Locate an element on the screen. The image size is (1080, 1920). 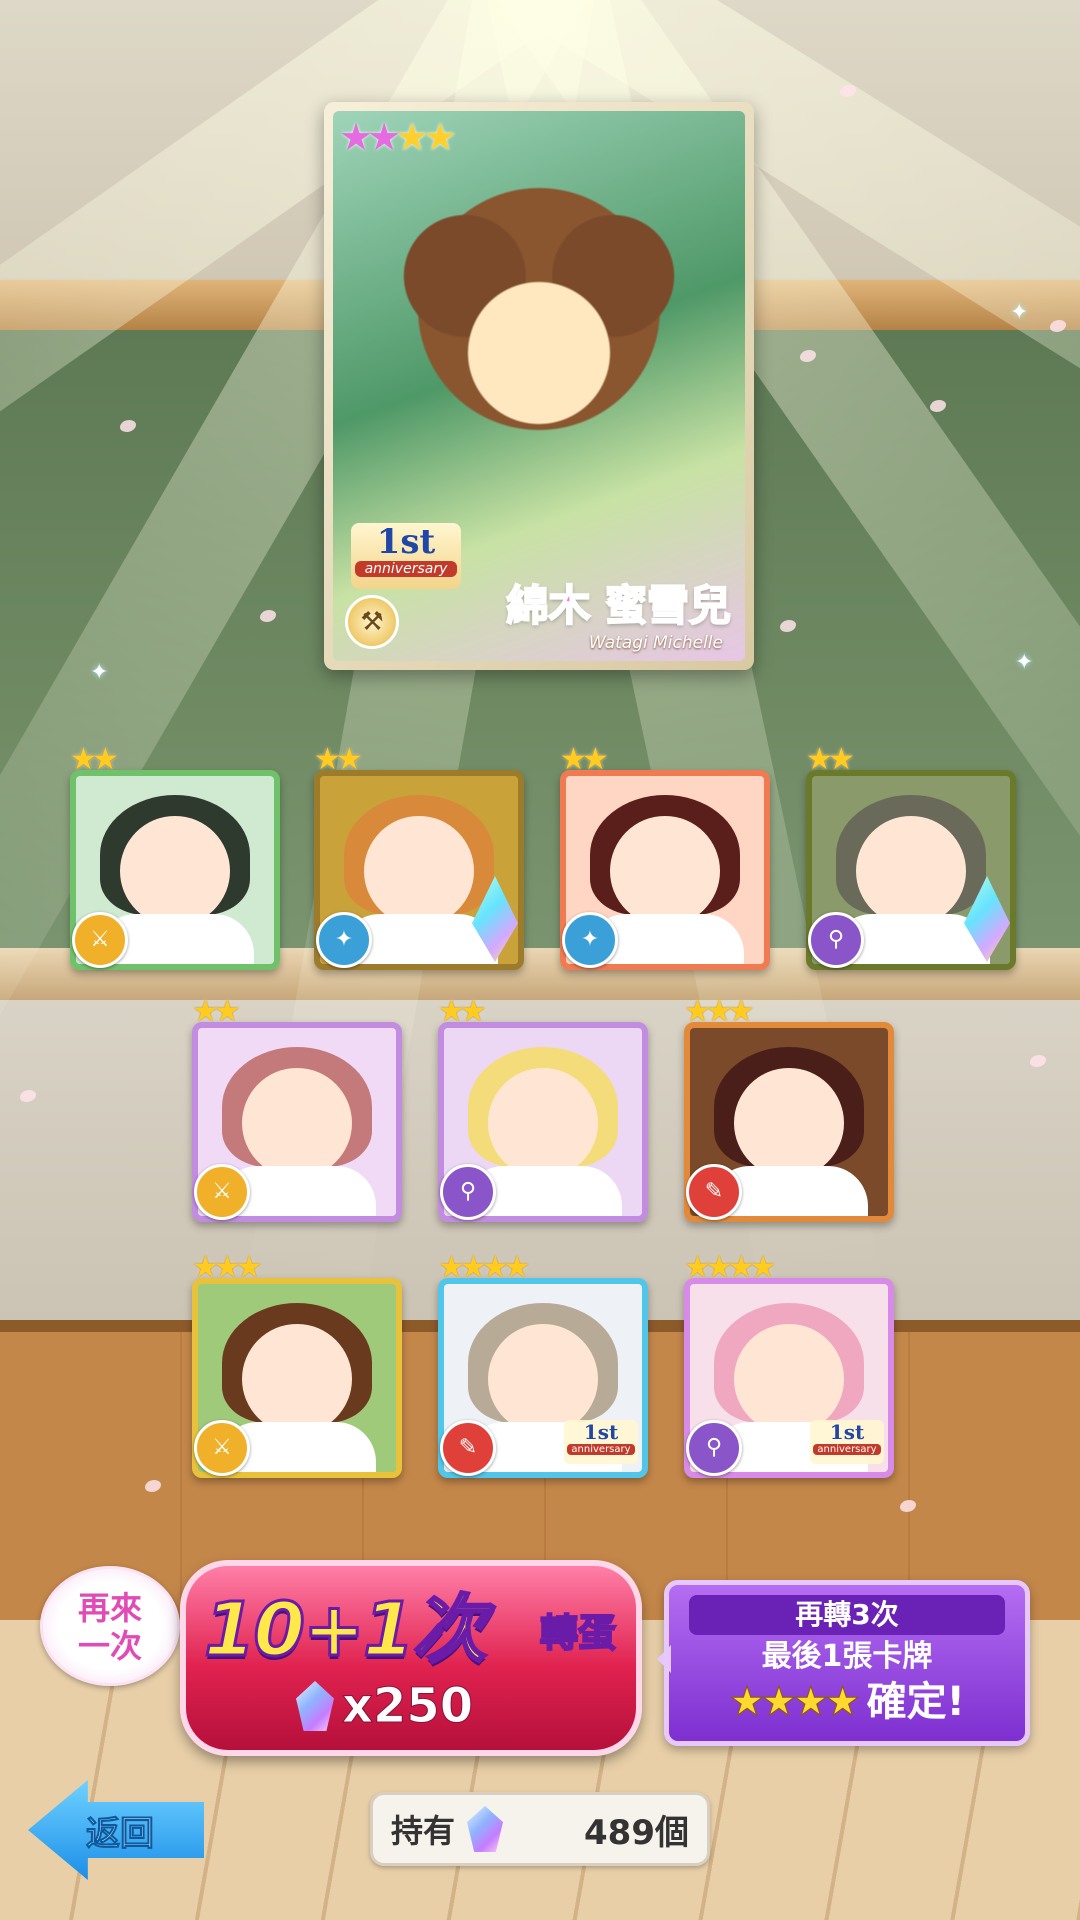
bonus-guarantee: ★★★★ 確定! is located at coordinates (847, 1702).